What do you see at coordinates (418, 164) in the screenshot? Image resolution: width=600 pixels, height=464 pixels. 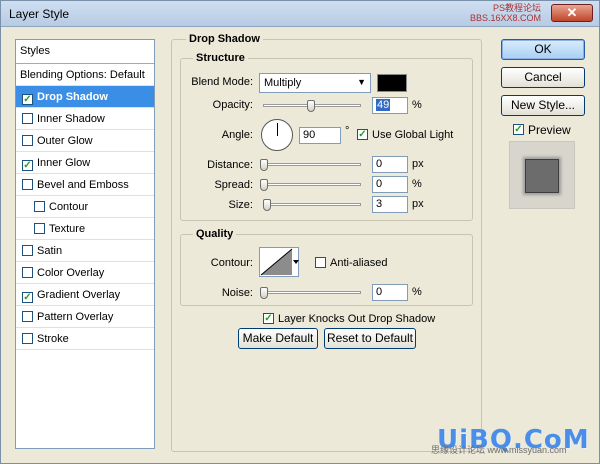 I see `distance-unit: px` at bounding box center [418, 164].